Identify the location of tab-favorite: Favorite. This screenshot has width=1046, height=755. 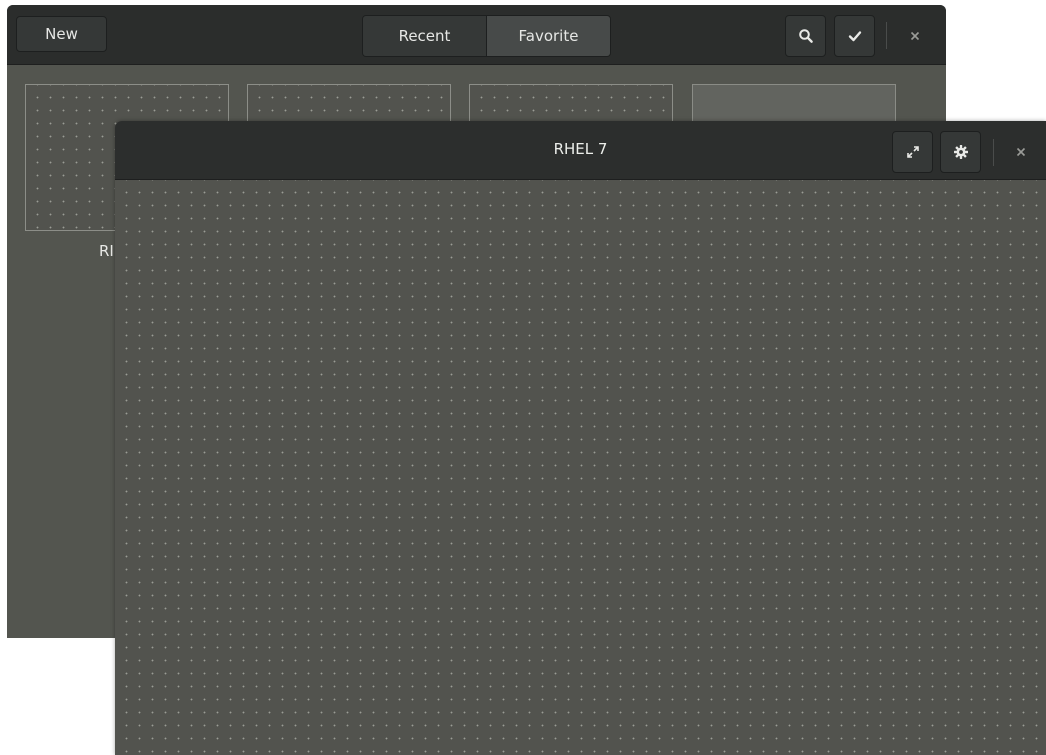
(548, 36).